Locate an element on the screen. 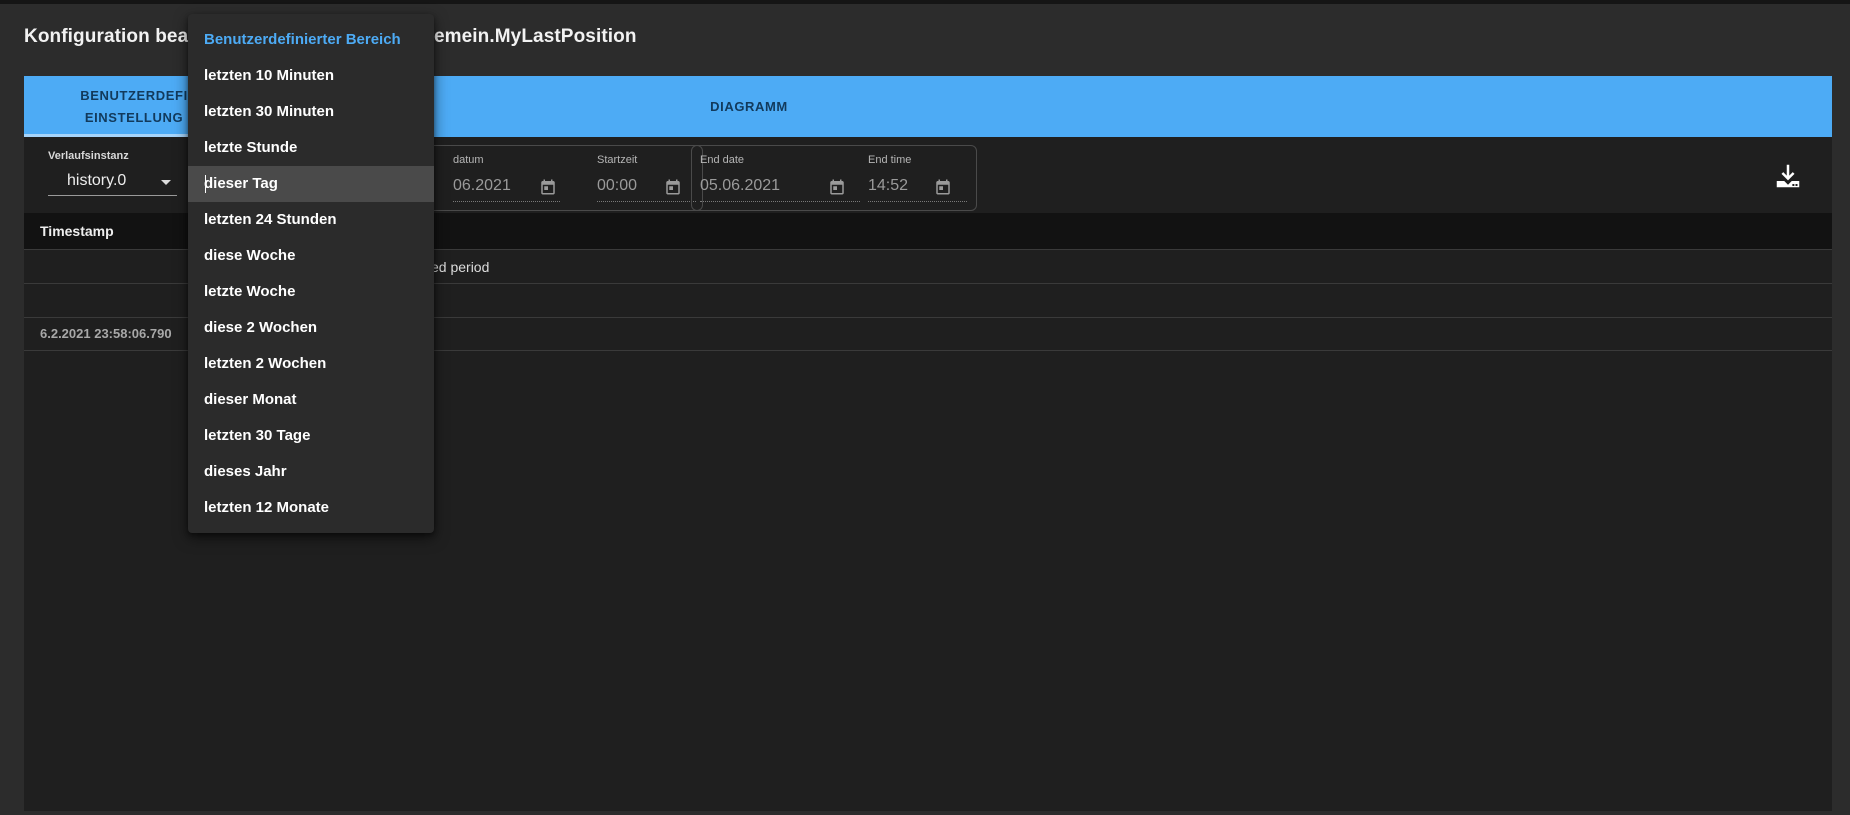 This screenshot has height=815, width=1850. end-range-group: End date 05.06.2021 End time 14:52 is located at coordinates (834, 178).